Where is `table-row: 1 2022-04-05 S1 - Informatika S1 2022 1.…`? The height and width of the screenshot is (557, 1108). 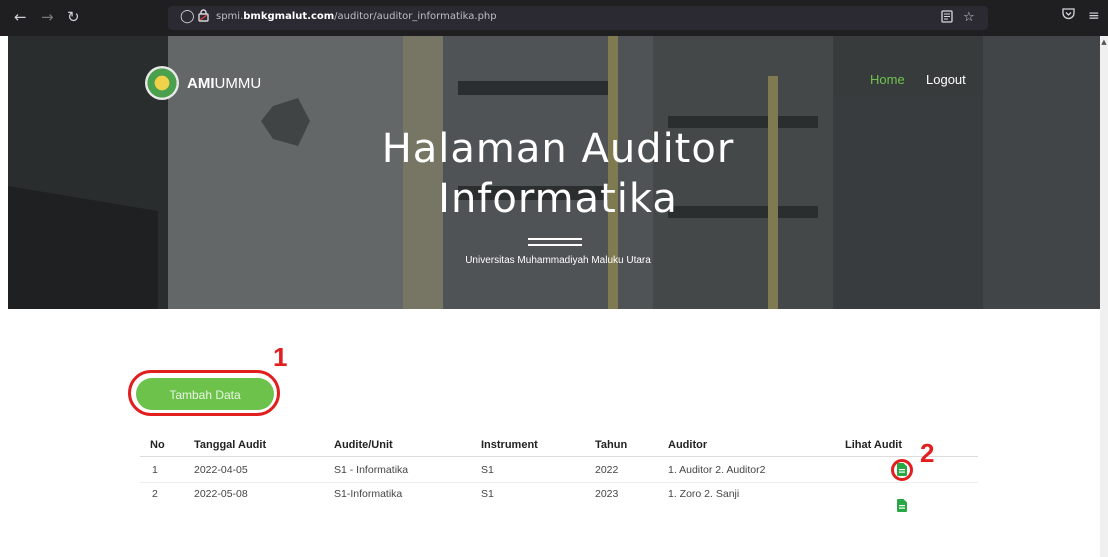
table-row: 1 2022-04-05 S1 - Informatika S1 2022 1.… is located at coordinates (559, 470).